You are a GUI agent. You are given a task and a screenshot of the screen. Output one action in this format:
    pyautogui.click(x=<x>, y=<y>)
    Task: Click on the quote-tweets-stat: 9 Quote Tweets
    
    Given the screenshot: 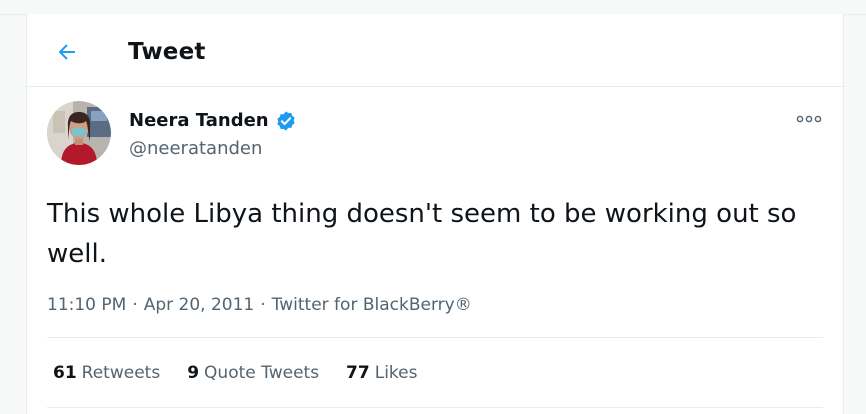 What is the action you would take?
    pyautogui.click(x=253, y=373)
    